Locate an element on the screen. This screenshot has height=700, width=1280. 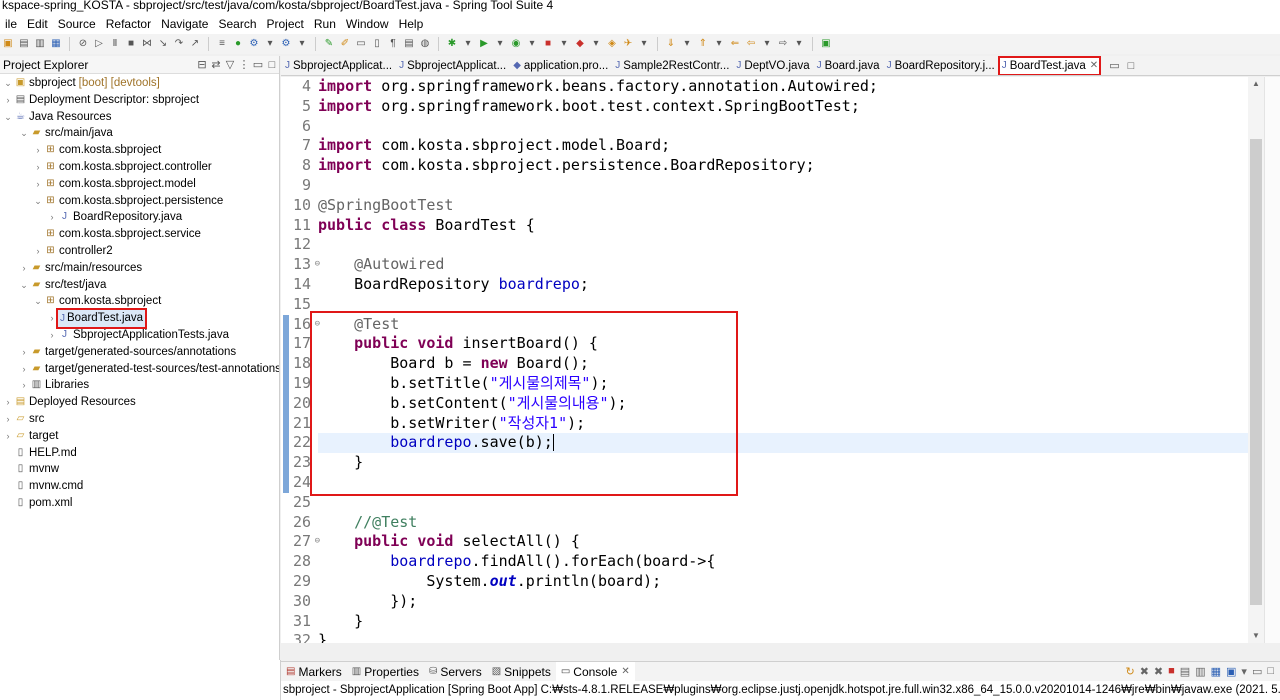
tree-item: › ⊞ com.kosta.sbproject.controller is located at coordinates (139, 167).